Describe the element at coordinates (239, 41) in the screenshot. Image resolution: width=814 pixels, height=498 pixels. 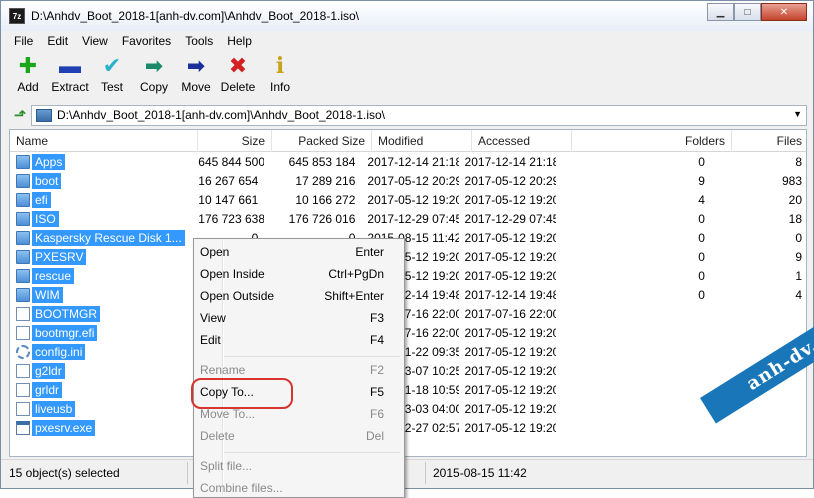
I see `menu-help: Help` at that location.